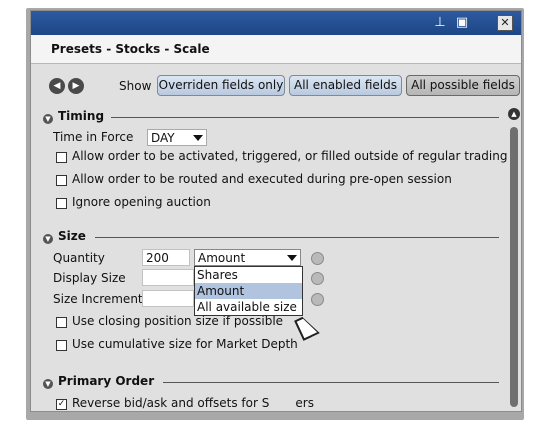 The width and height of the screenshot is (550, 425). Describe the element at coordinates (221, 85) in the screenshot. I see `overriden-fields-button: Overriden fields only` at that location.